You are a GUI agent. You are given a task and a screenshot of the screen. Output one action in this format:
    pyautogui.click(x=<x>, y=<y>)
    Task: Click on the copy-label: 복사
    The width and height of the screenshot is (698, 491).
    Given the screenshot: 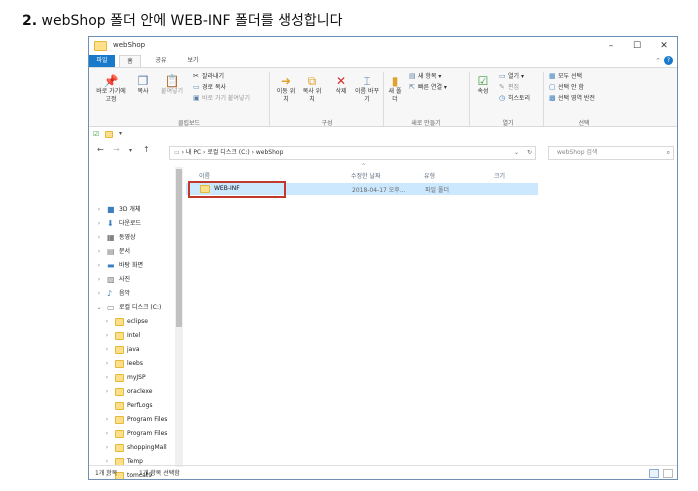 What is the action you would take?
    pyautogui.click(x=143, y=91)
    